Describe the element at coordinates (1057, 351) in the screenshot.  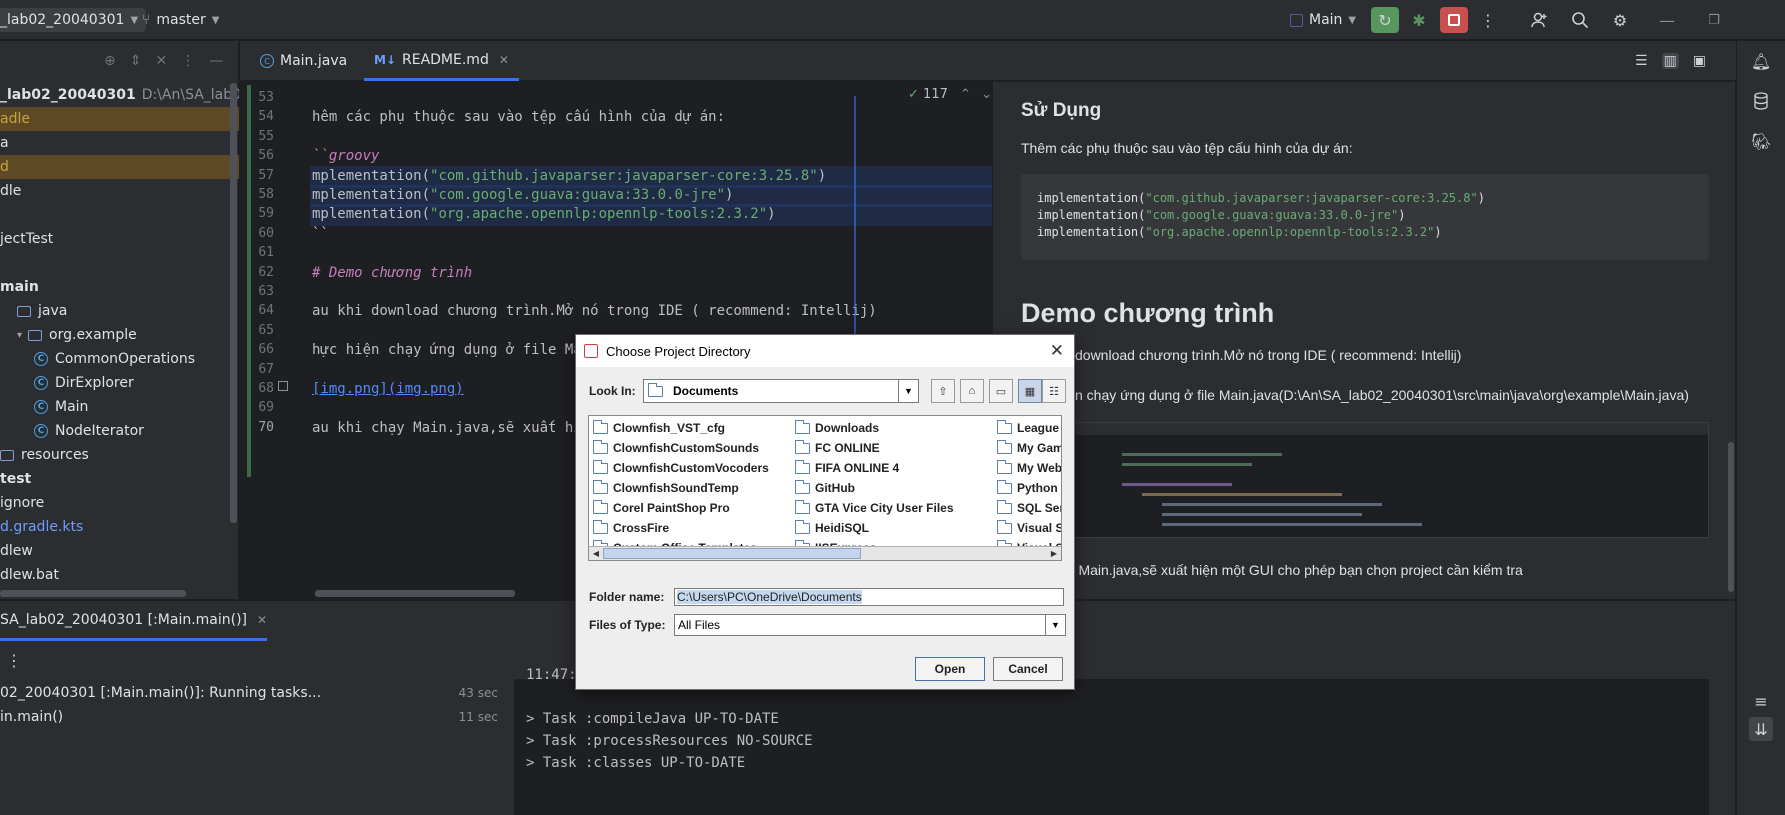
I see `close-icon: ✕` at that location.